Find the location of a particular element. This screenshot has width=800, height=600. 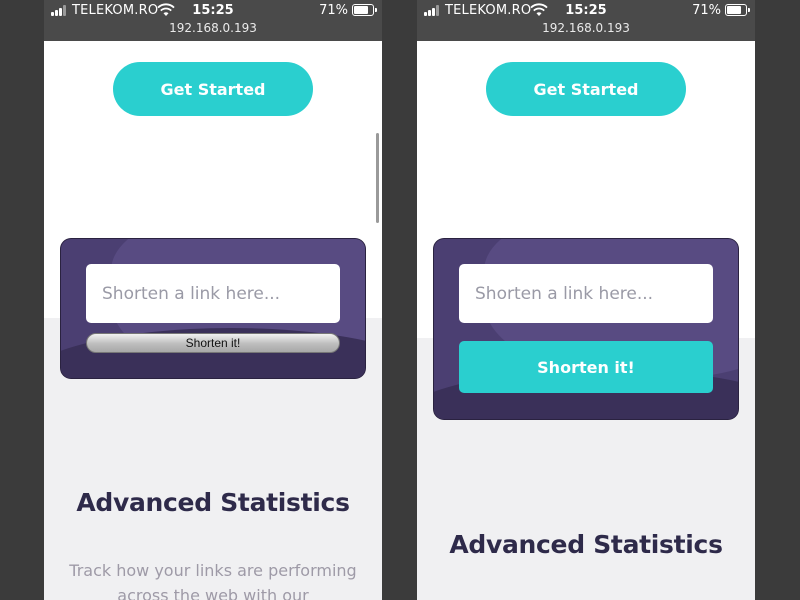

shorten-button: Shorten it! is located at coordinates (586, 367).